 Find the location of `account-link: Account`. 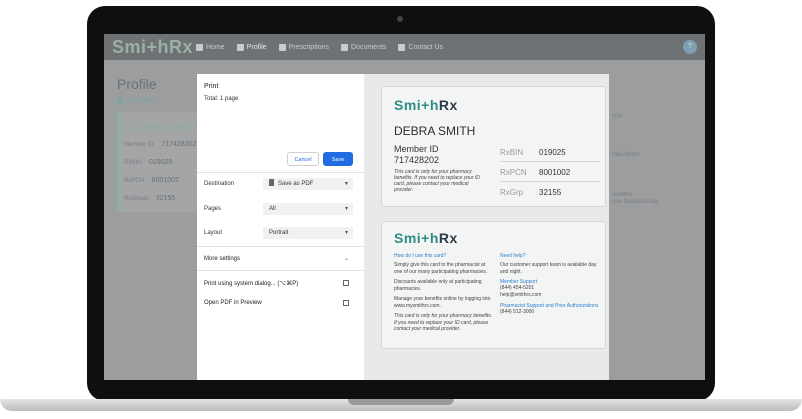

account-link: Account is located at coordinates (136, 100).